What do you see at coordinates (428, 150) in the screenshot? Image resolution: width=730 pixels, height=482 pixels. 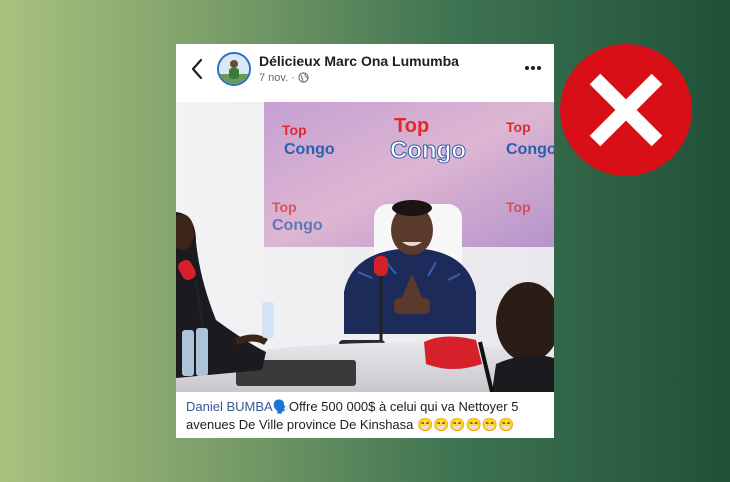 I see `logo-main-congo: Congo` at bounding box center [428, 150].